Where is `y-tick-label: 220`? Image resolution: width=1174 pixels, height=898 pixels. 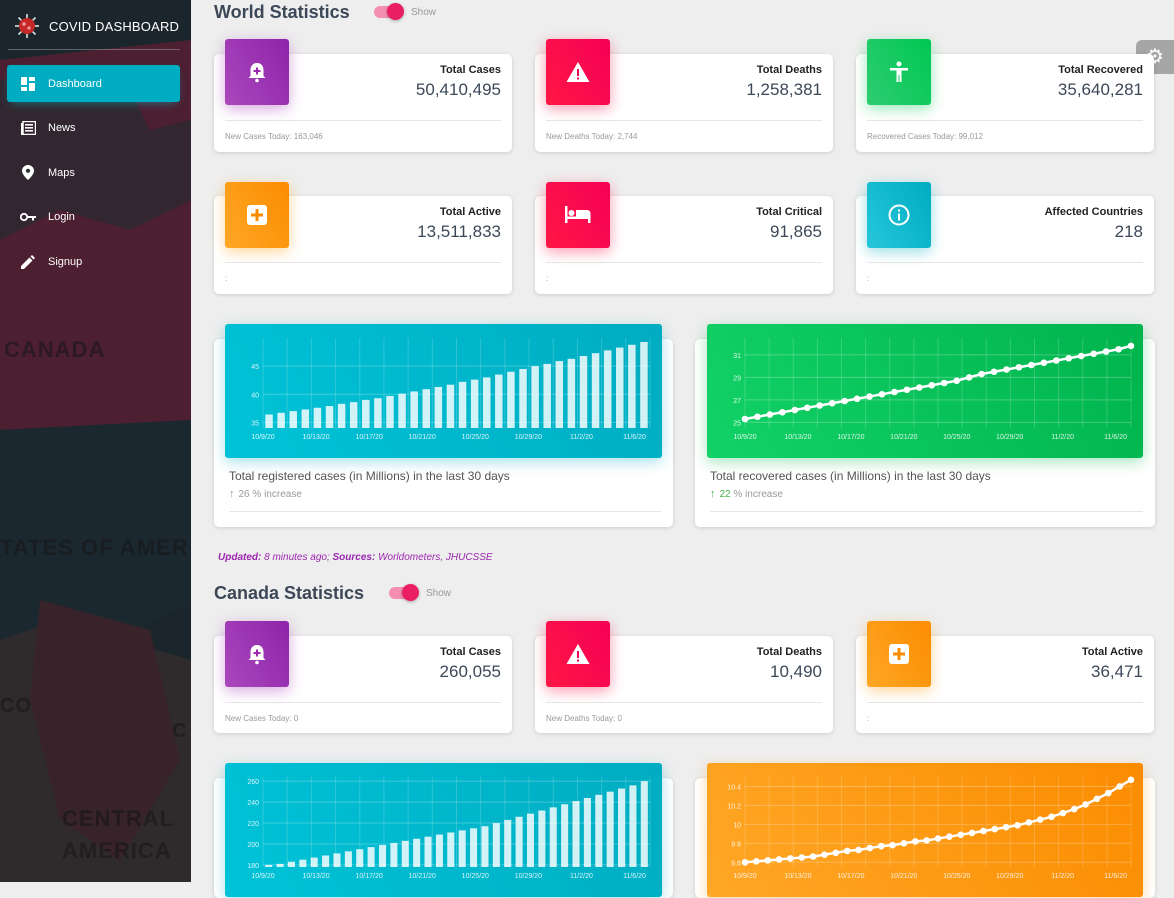
y-tick-label: 220 is located at coordinates (253, 824).